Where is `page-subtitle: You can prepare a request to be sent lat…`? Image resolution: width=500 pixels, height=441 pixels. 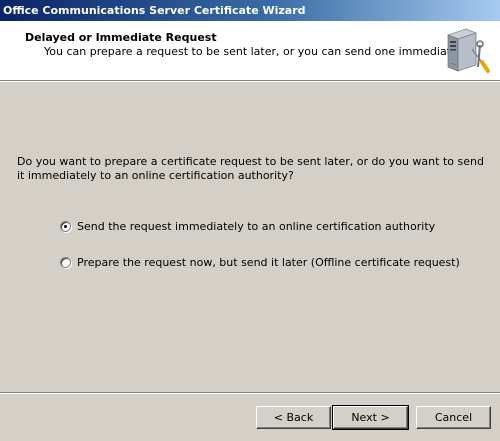 page-subtitle: You can prepare a request to be sent lat… is located at coordinates (257, 51).